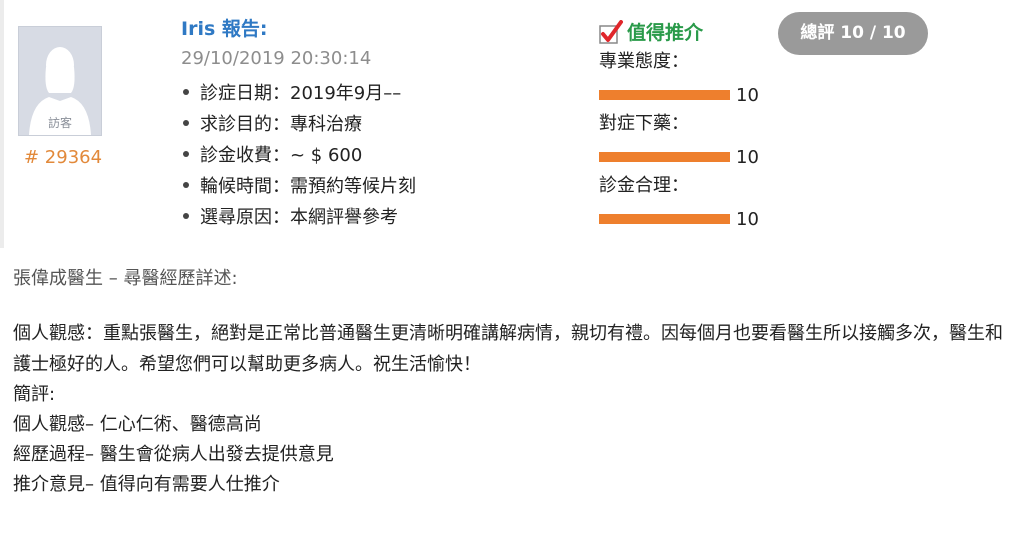 This screenshot has width=1024, height=546. I want to click on detail-label: 診金收費：, so click(245, 155).